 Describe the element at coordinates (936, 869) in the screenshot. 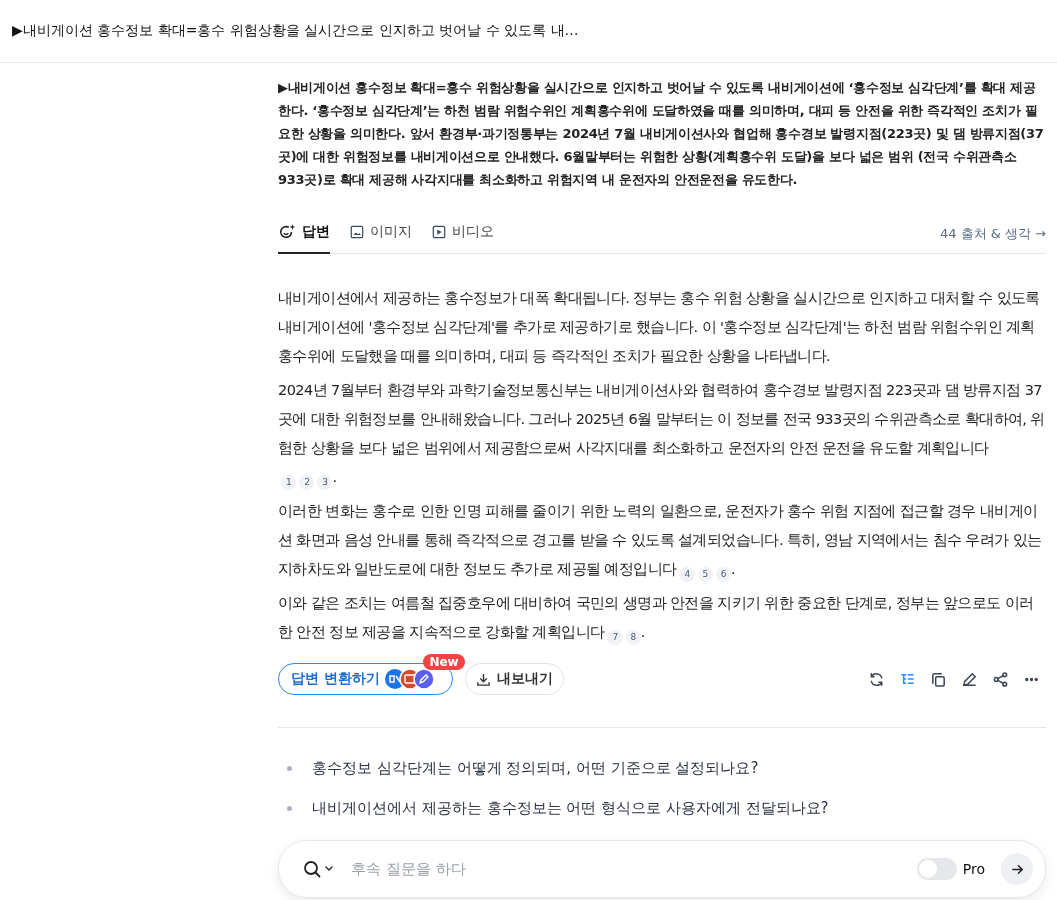

I see `pro-toggle` at that location.